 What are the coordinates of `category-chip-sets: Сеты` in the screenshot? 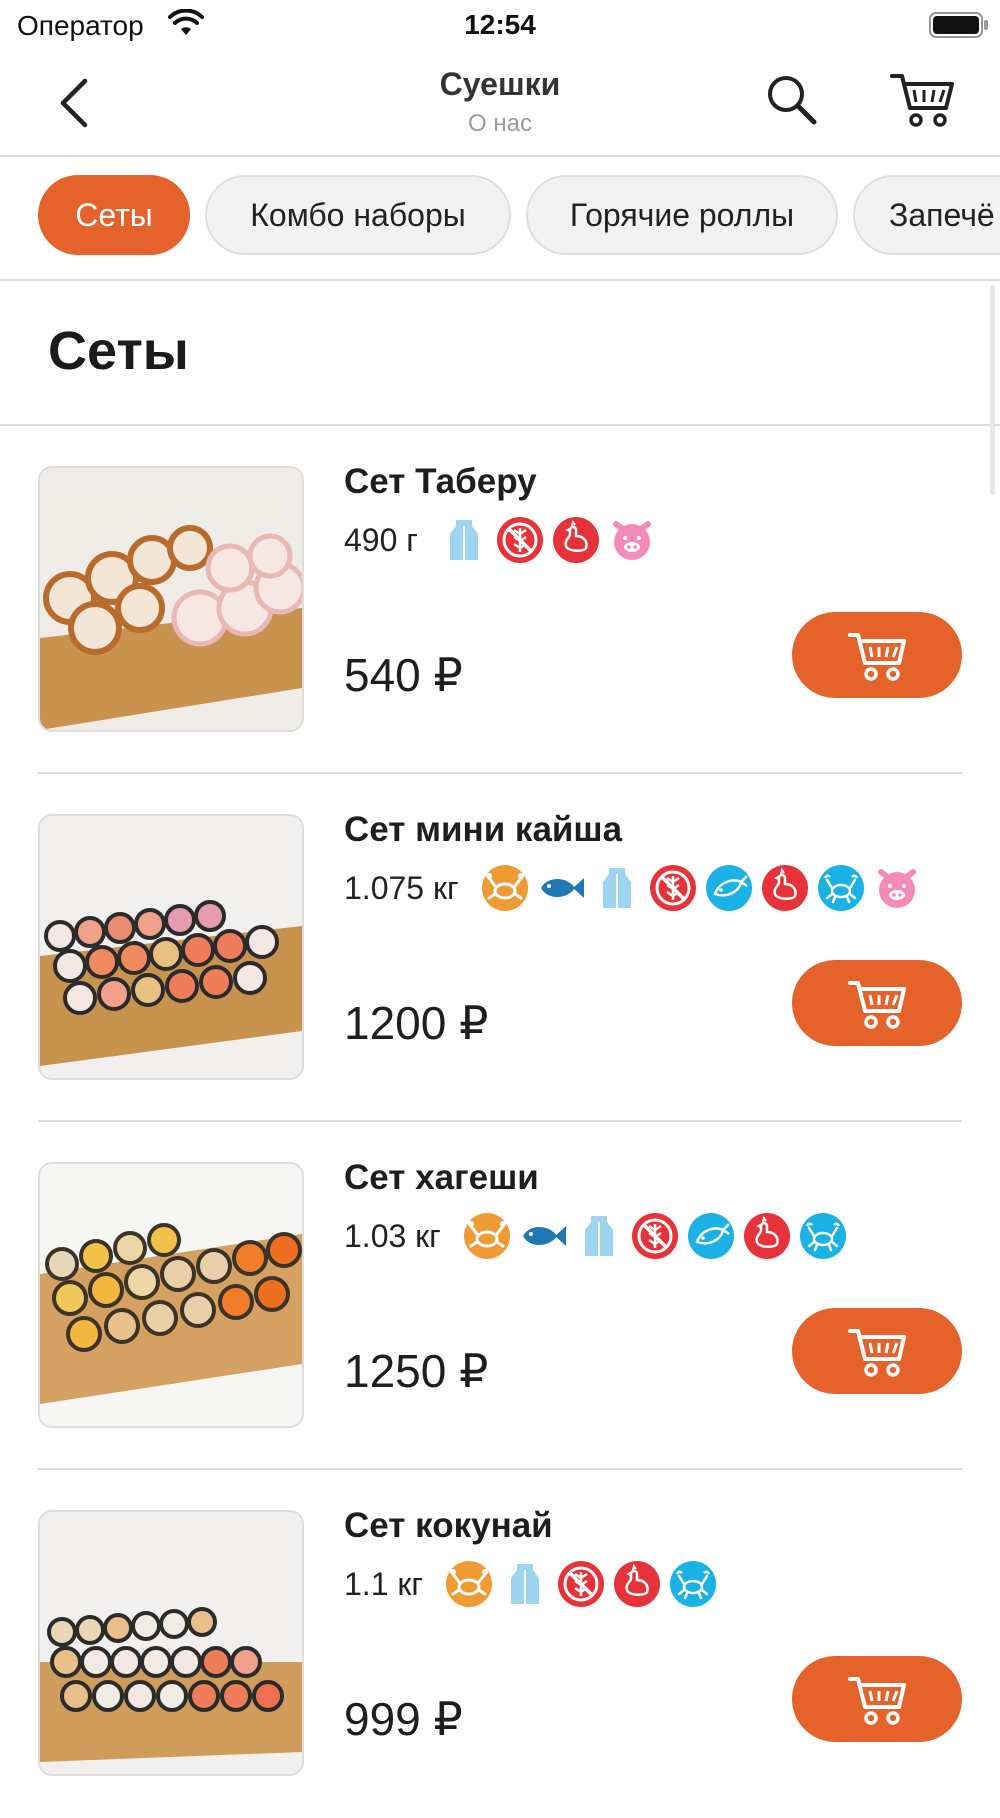 It's located at (114, 215).